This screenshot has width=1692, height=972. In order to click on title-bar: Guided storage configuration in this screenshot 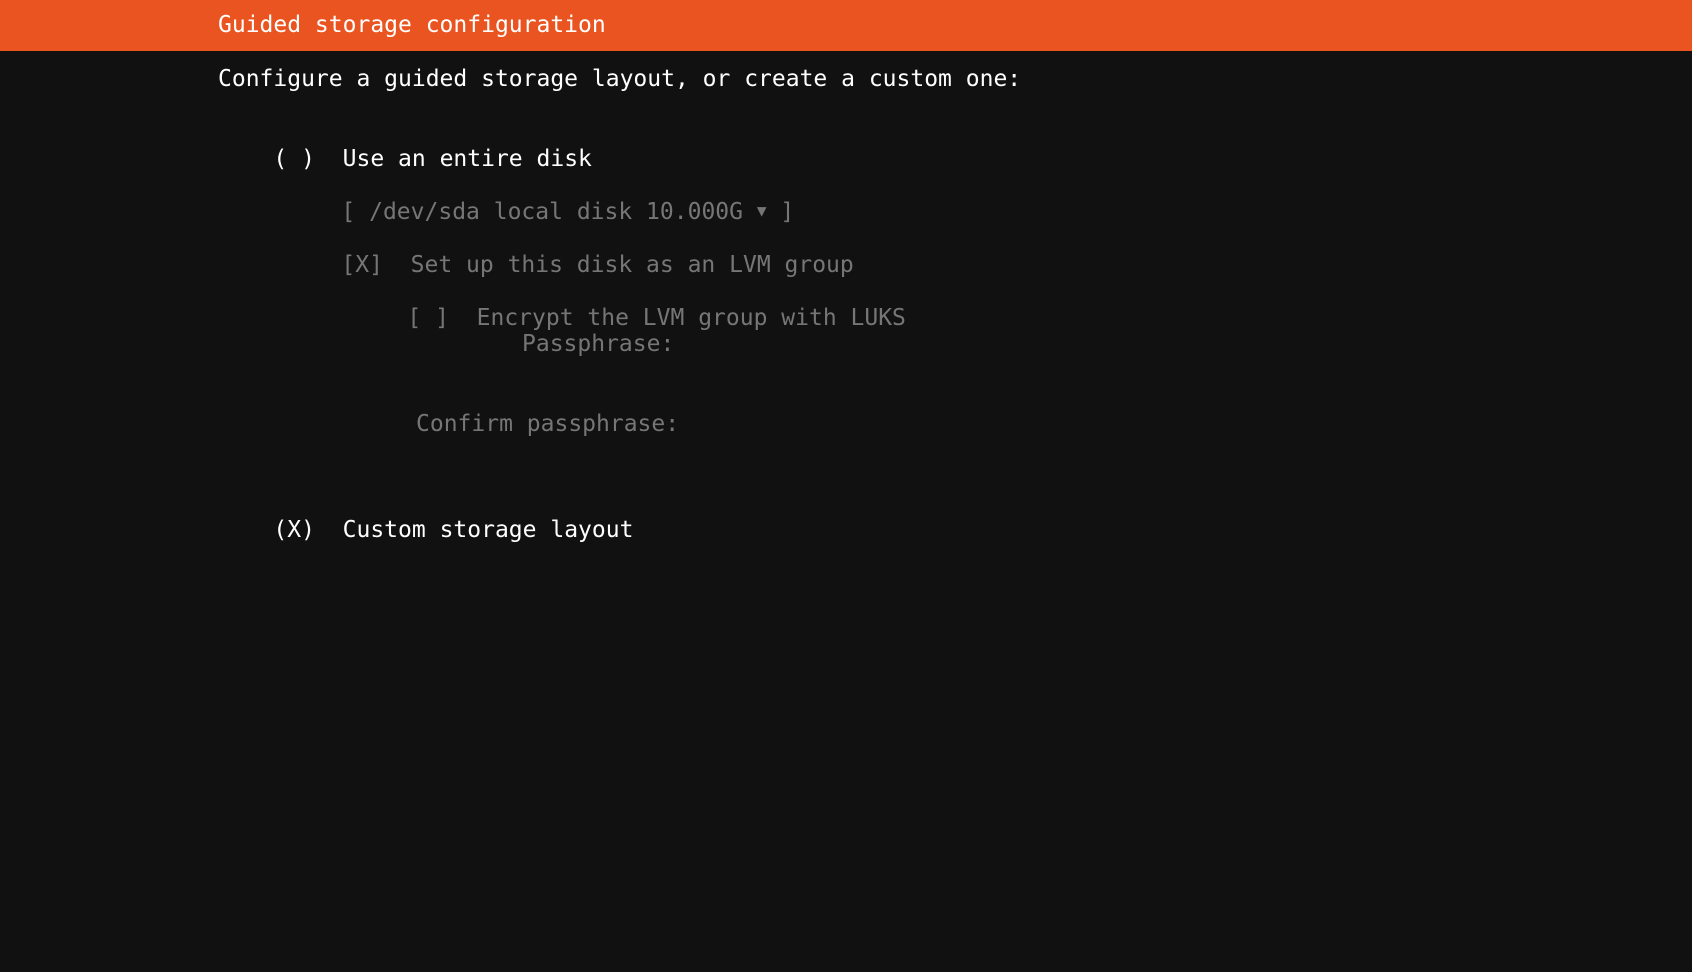, I will do `click(846, 25)`.